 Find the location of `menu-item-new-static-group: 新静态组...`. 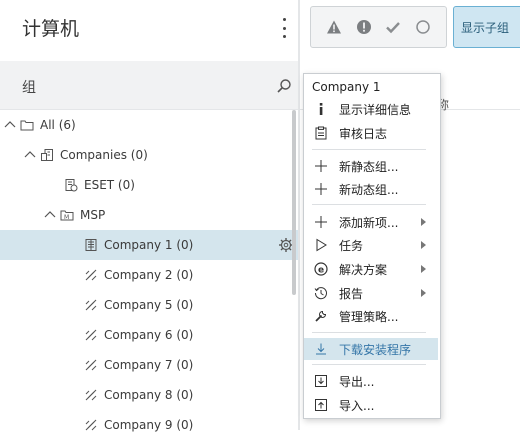

menu-item-new-static-group: 新静态组... is located at coordinates (371, 166).